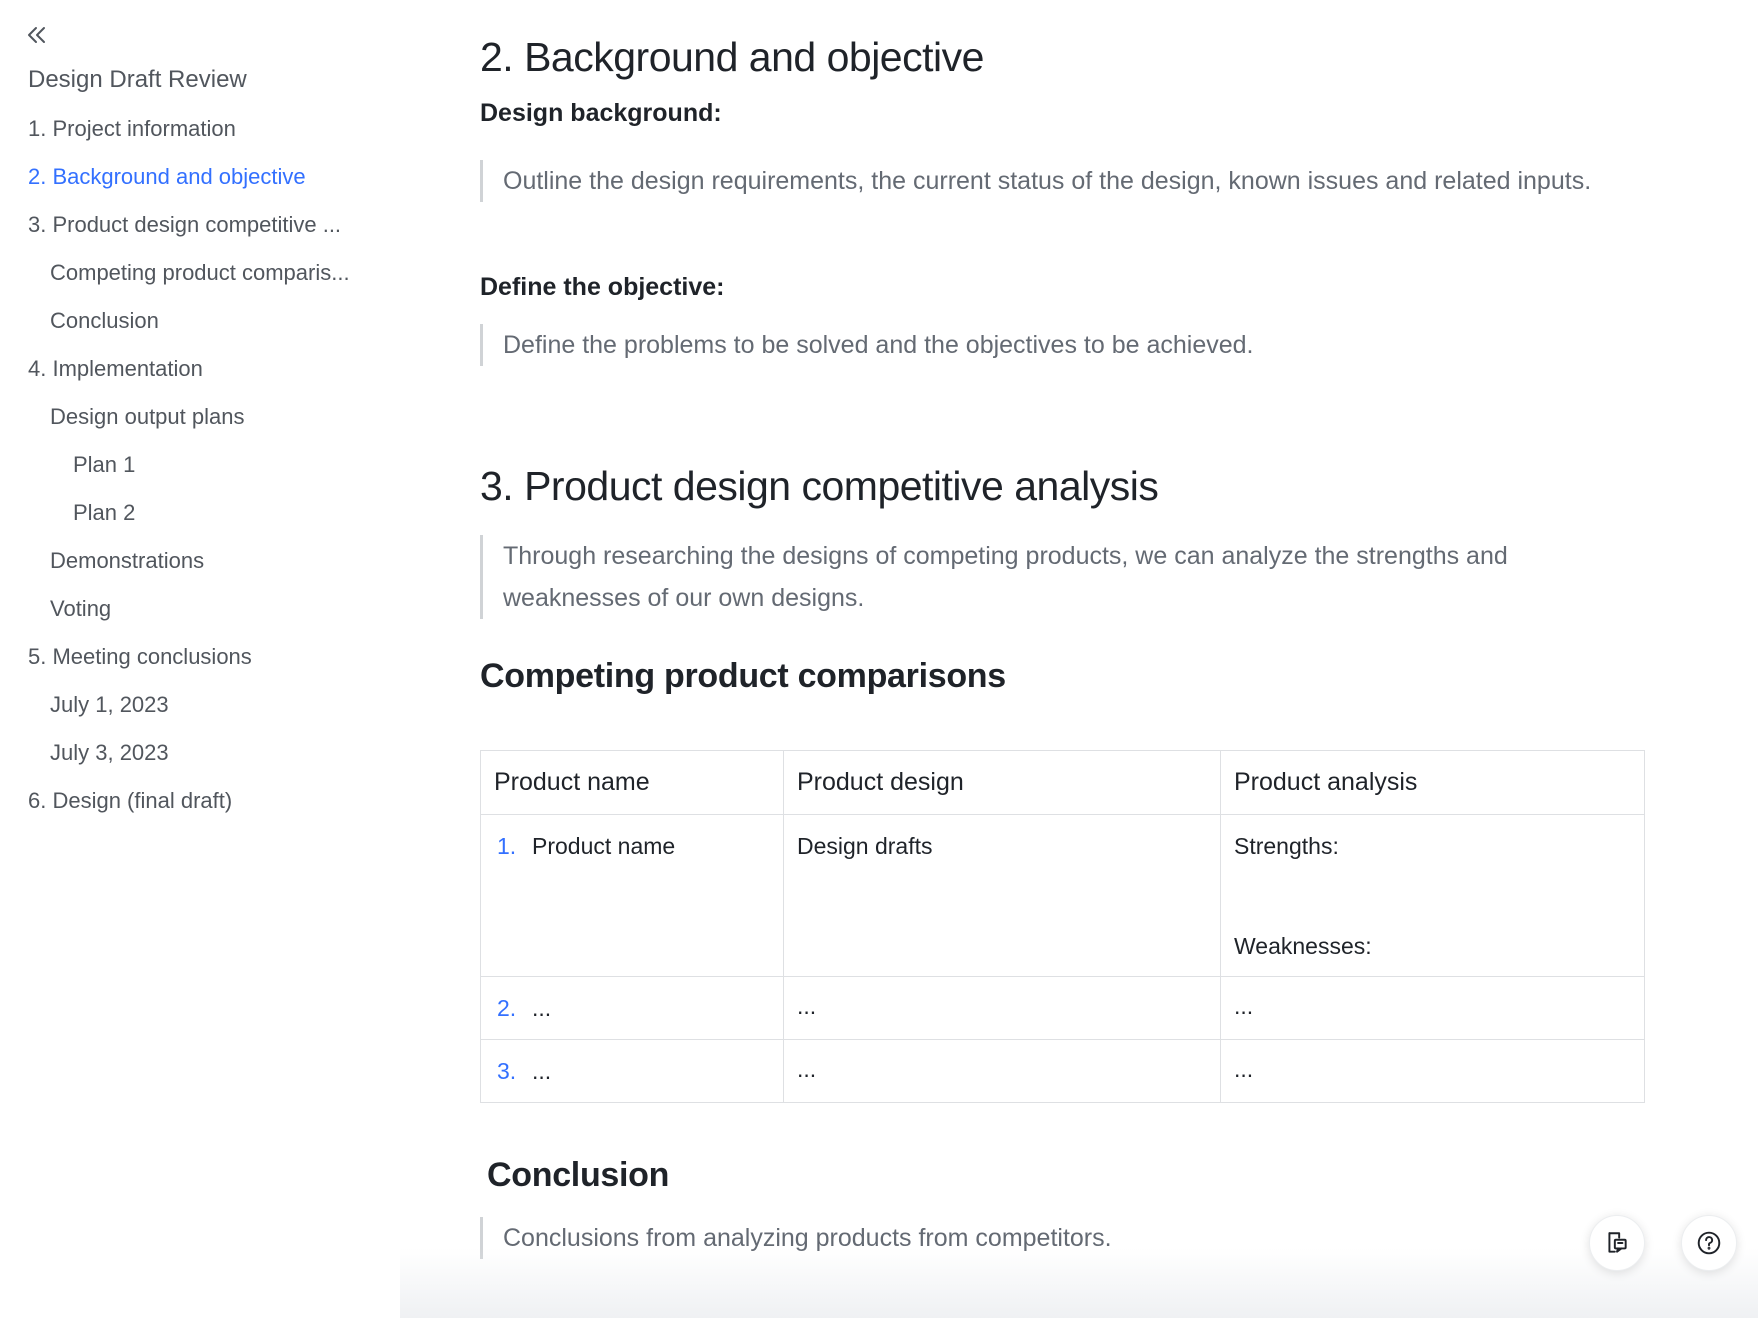 This screenshot has height=1318, width=1758. I want to click on list-number: 2., so click(507, 1008).